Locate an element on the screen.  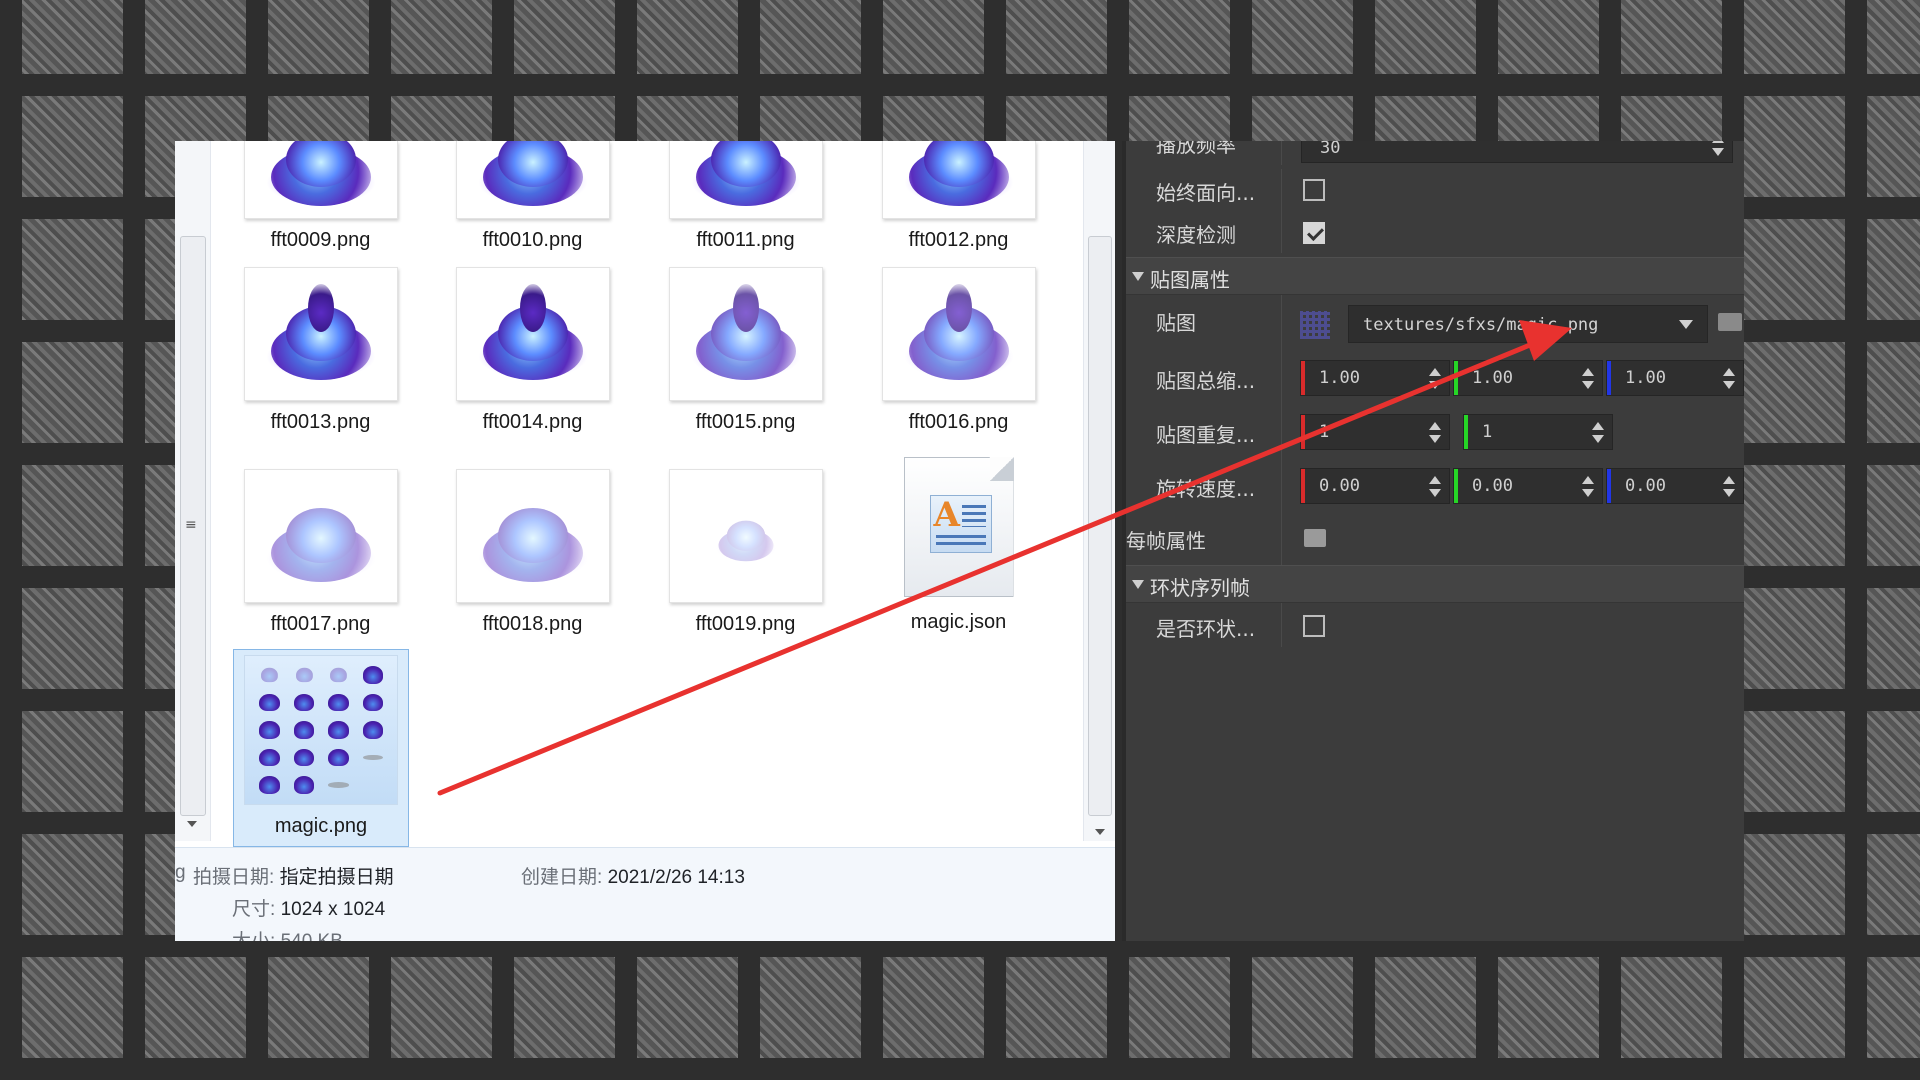
file-item: fft0016.png is located at coordinates (958, 350).